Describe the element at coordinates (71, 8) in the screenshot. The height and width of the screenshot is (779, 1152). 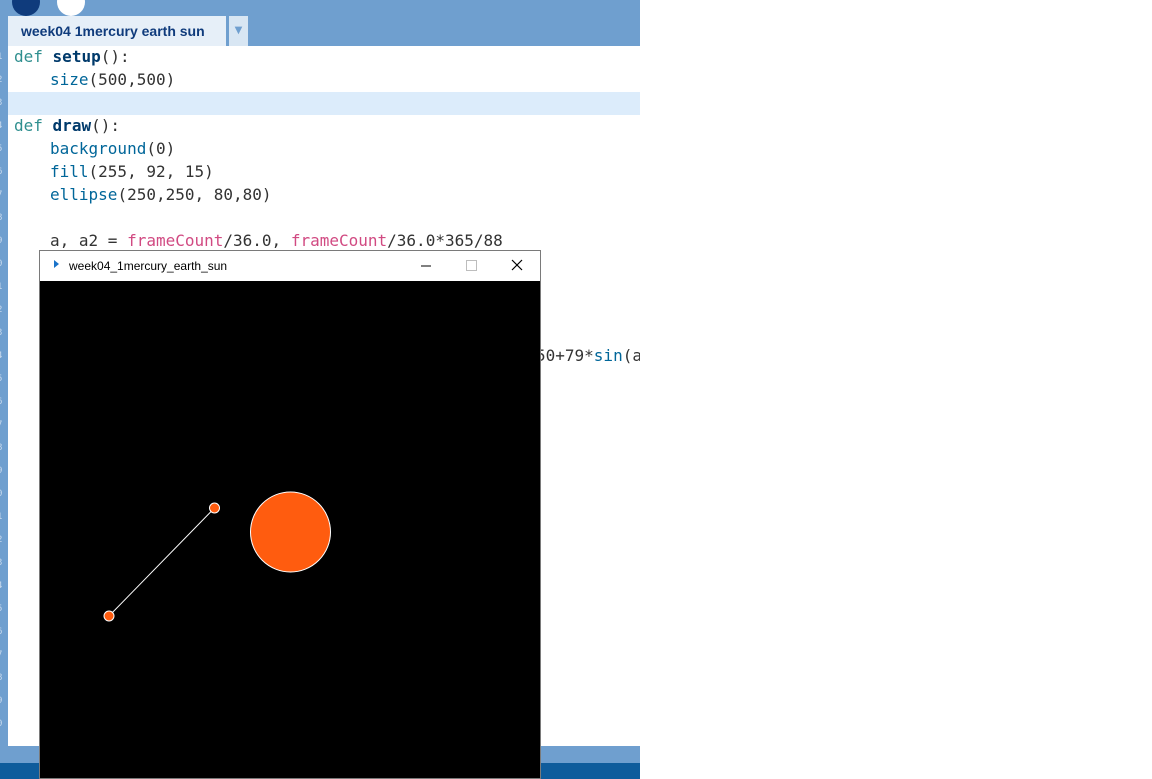
I see `stop-icon` at that location.